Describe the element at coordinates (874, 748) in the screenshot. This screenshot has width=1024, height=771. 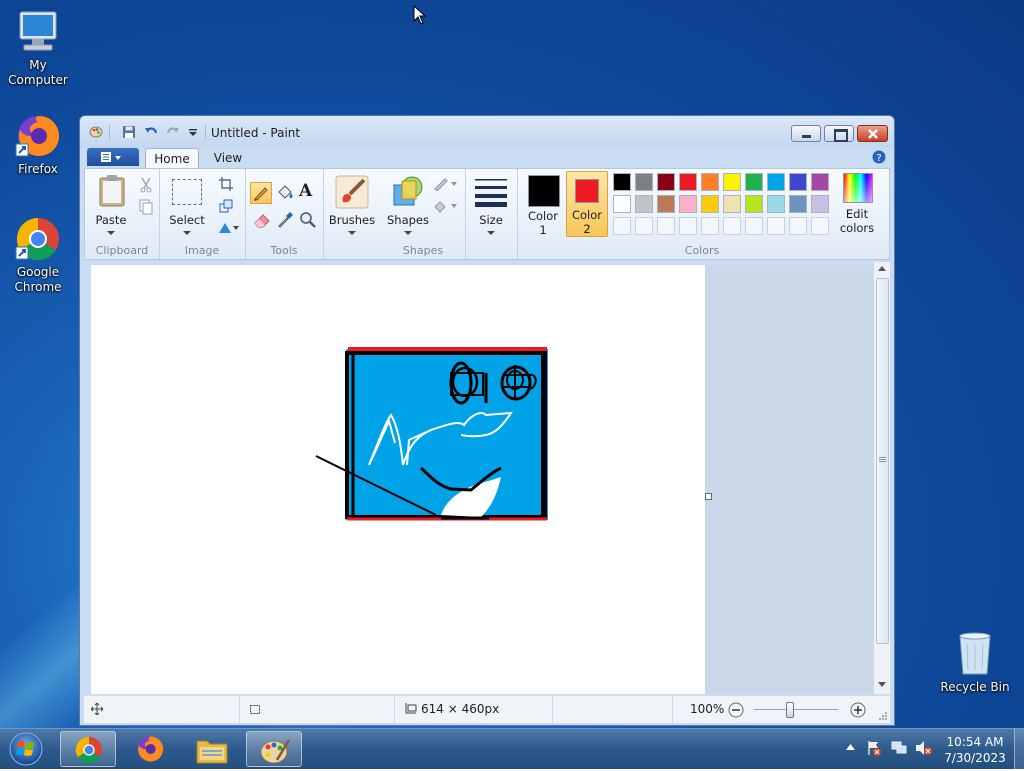
I see `action-center-flag-icon` at that location.